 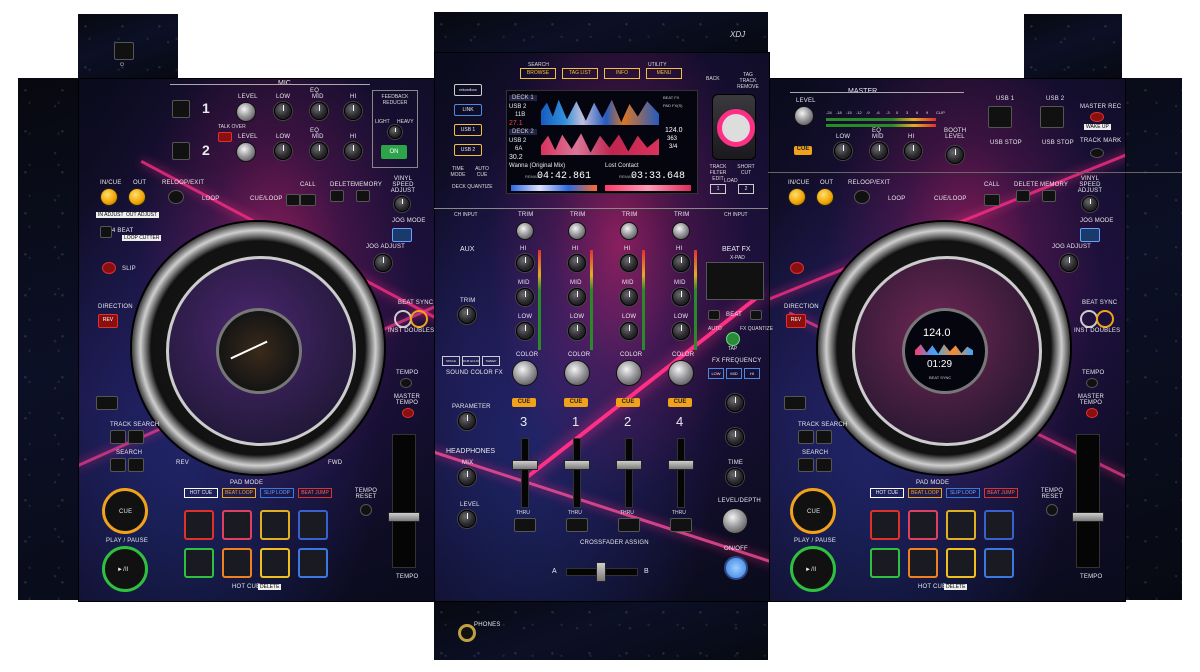 What do you see at coordinates (394, 152) in the screenshot?
I see `feedback-on-button: ON` at bounding box center [394, 152].